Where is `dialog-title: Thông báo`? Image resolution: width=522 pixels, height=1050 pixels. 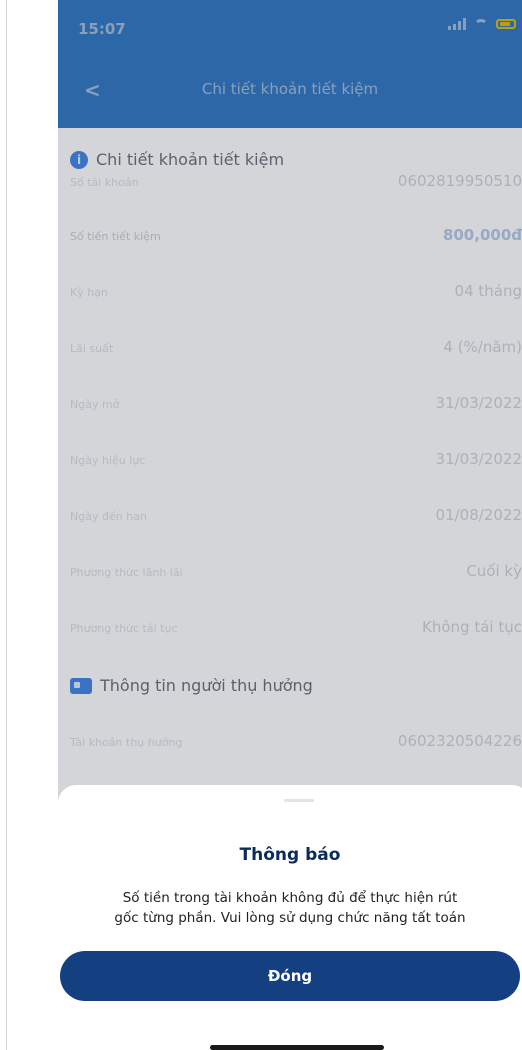 dialog-title: Thông báo is located at coordinates (290, 855).